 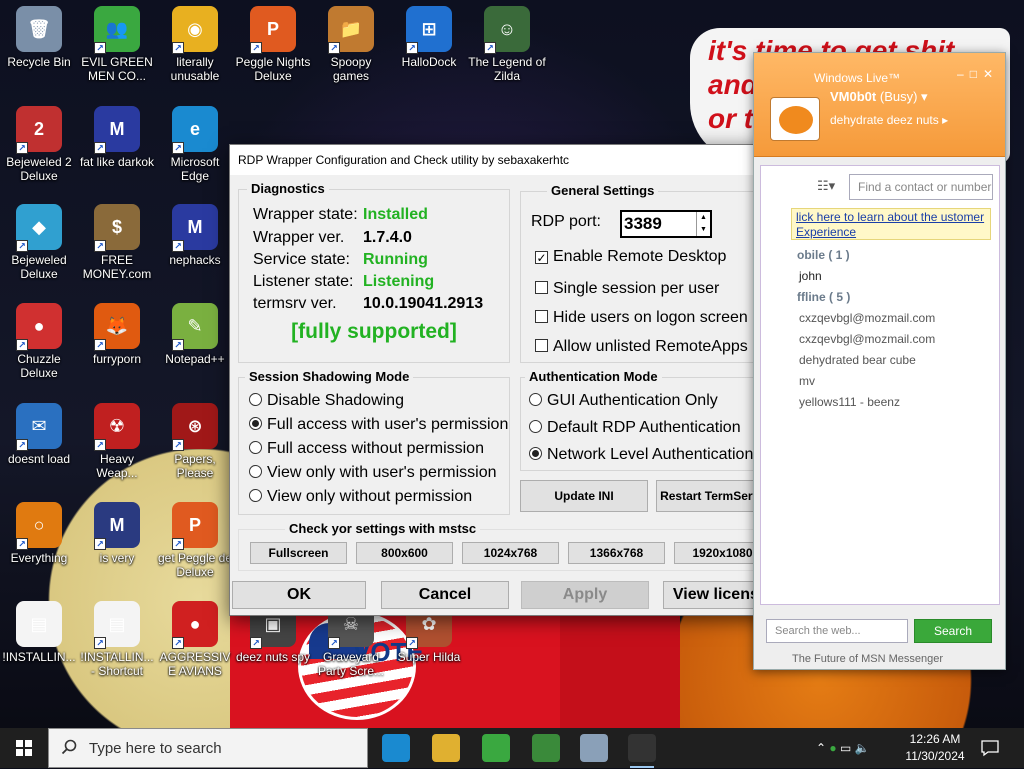 What do you see at coordinates (496, 748) in the screenshot?
I see `taskbar-messenger-icon` at bounding box center [496, 748].